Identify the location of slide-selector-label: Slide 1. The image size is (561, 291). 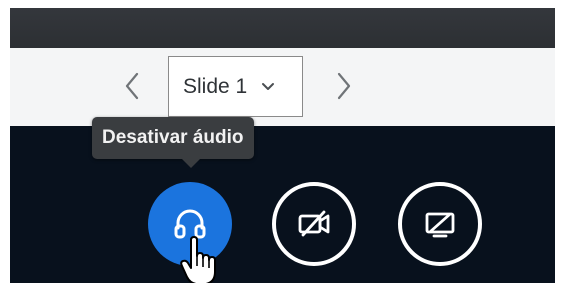
(215, 86).